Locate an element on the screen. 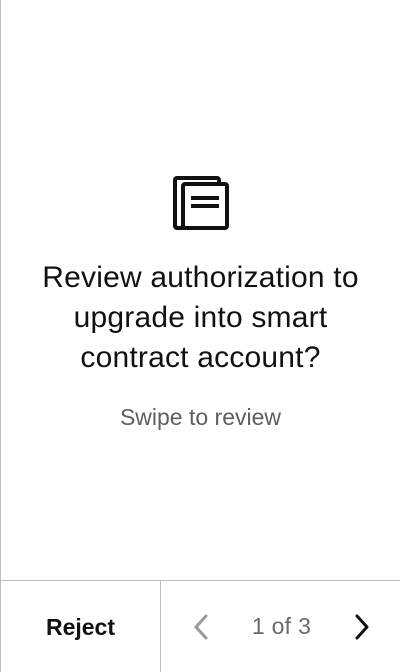 This screenshot has width=400, height=672. document-icon is located at coordinates (200, 203).